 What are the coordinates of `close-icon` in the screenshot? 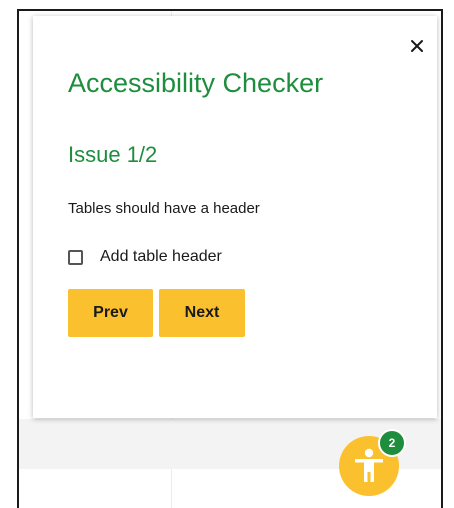 It's located at (417, 46).